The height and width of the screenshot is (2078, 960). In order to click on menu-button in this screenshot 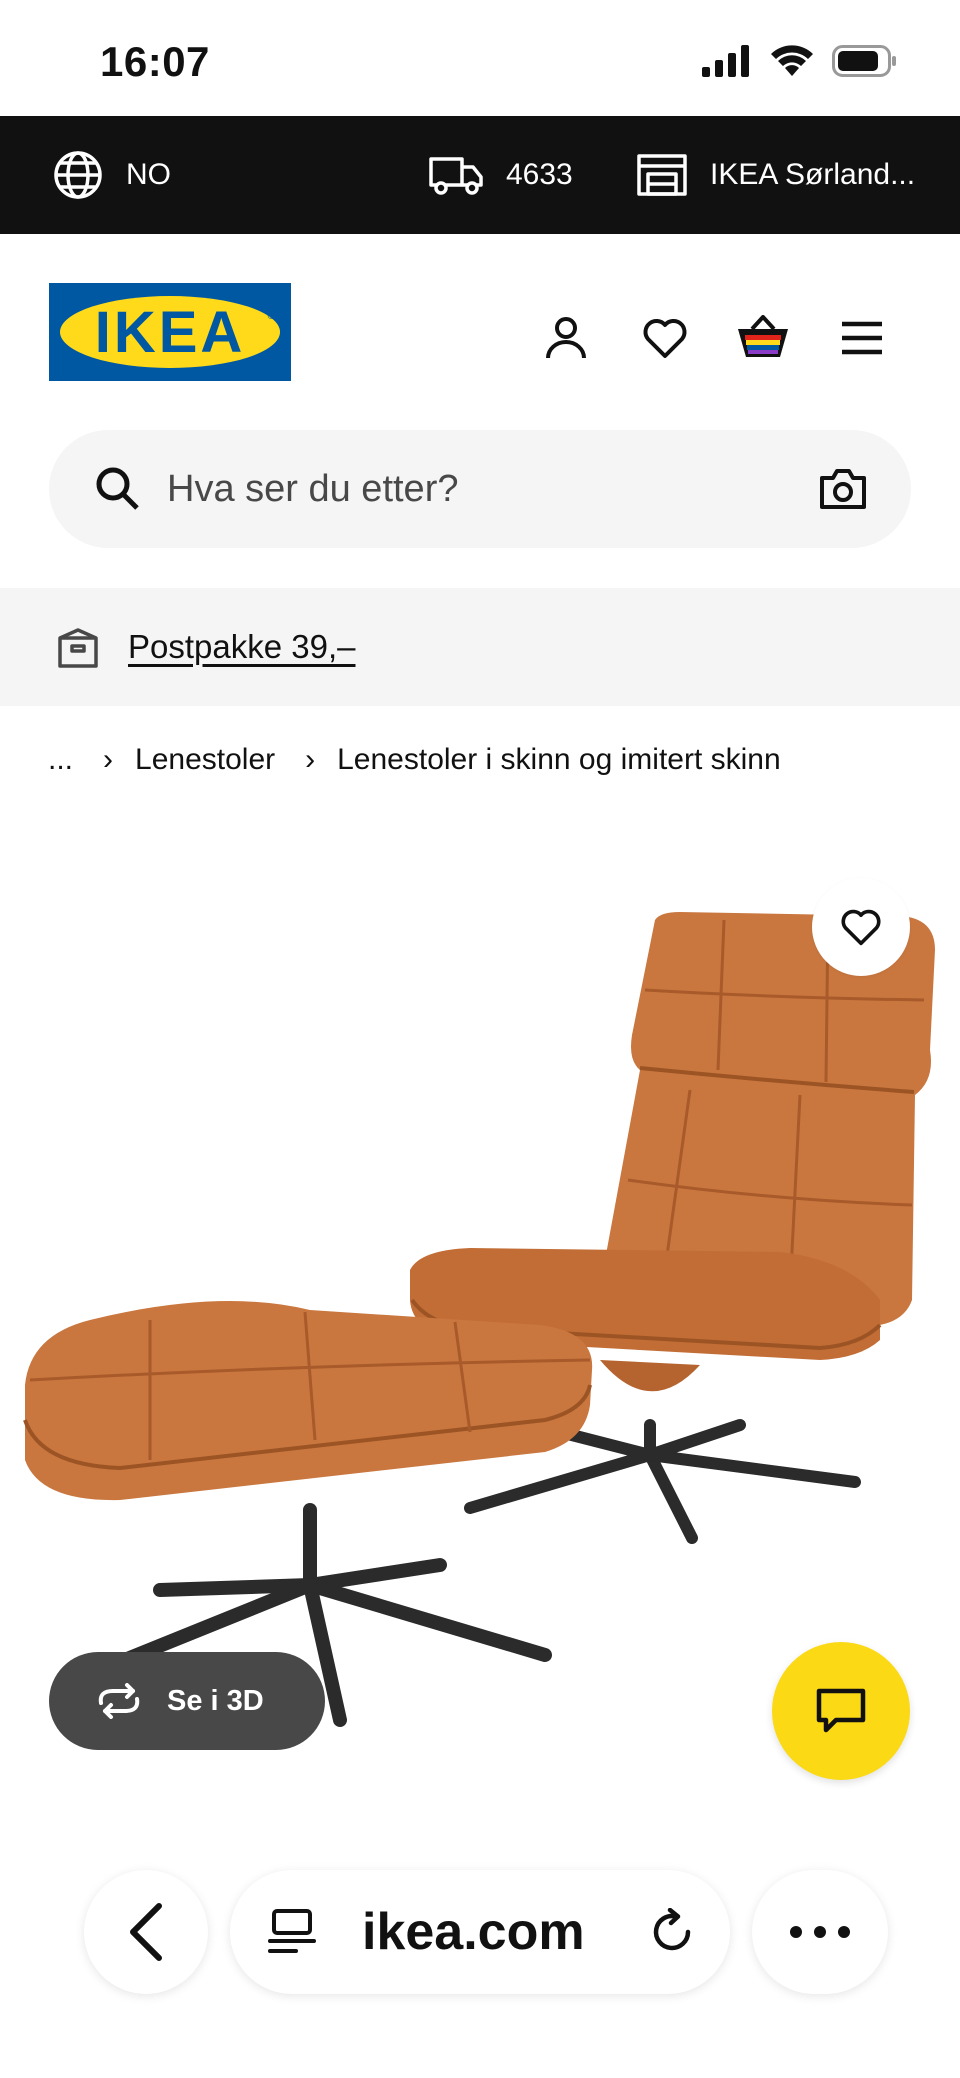, I will do `click(862, 338)`.